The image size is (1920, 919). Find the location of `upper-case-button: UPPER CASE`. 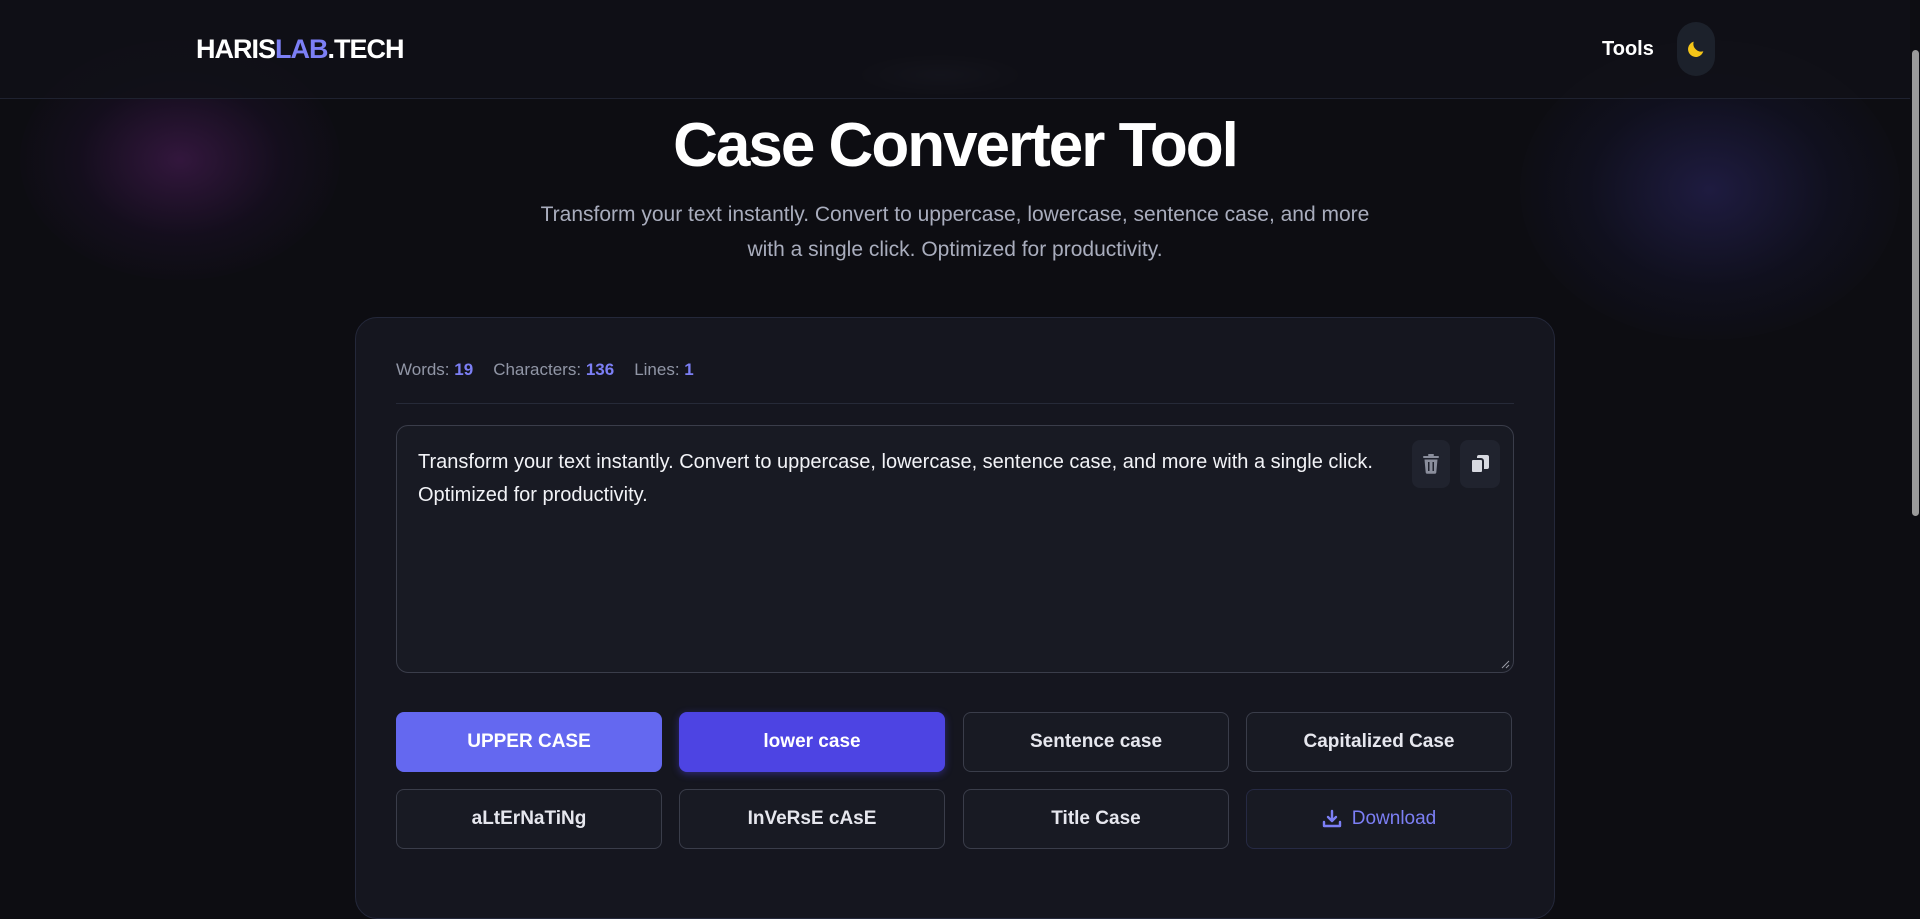

upper-case-button: UPPER CASE is located at coordinates (529, 742).